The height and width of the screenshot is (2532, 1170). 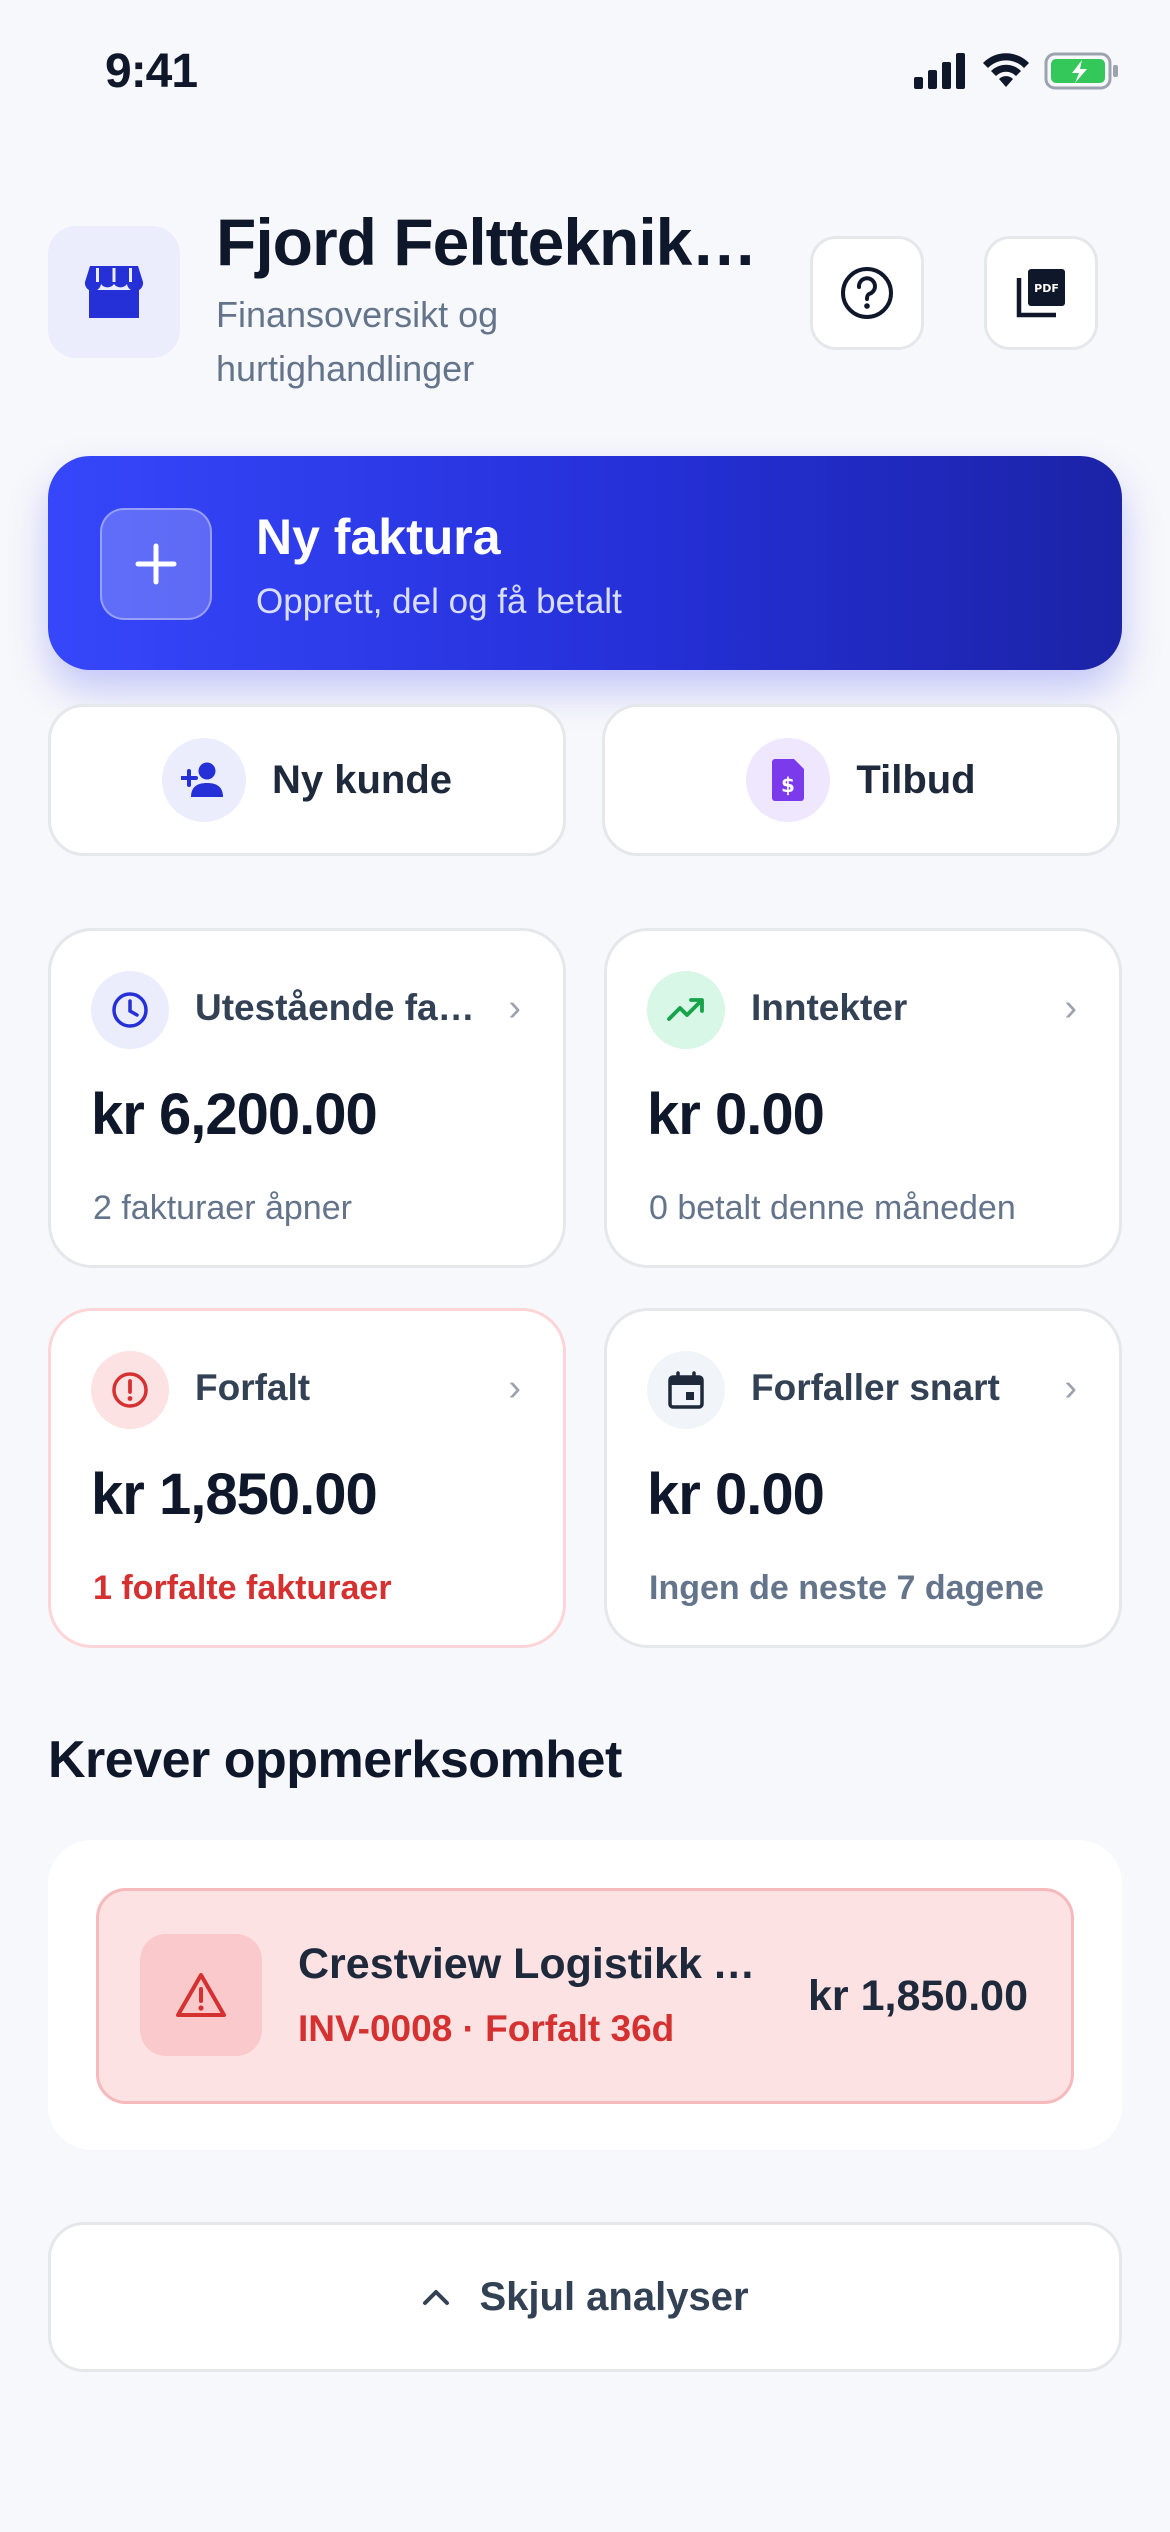 I want to click on overdue-title: Forfalt, so click(x=253, y=1387).